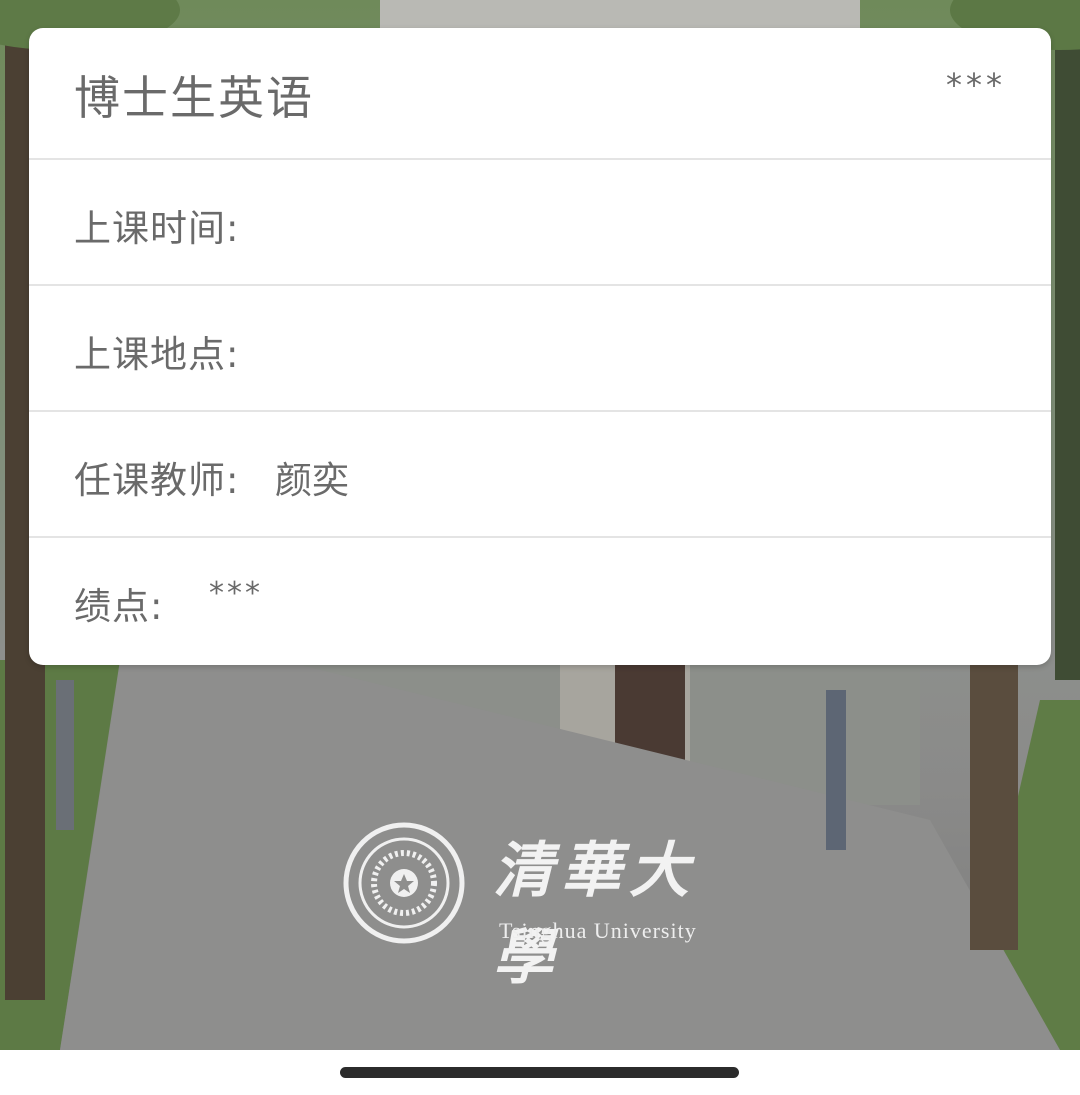  What do you see at coordinates (540, 601) in the screenshot?
I see `gpa-row: 绩点: ***` at bounding box center [540, 601].